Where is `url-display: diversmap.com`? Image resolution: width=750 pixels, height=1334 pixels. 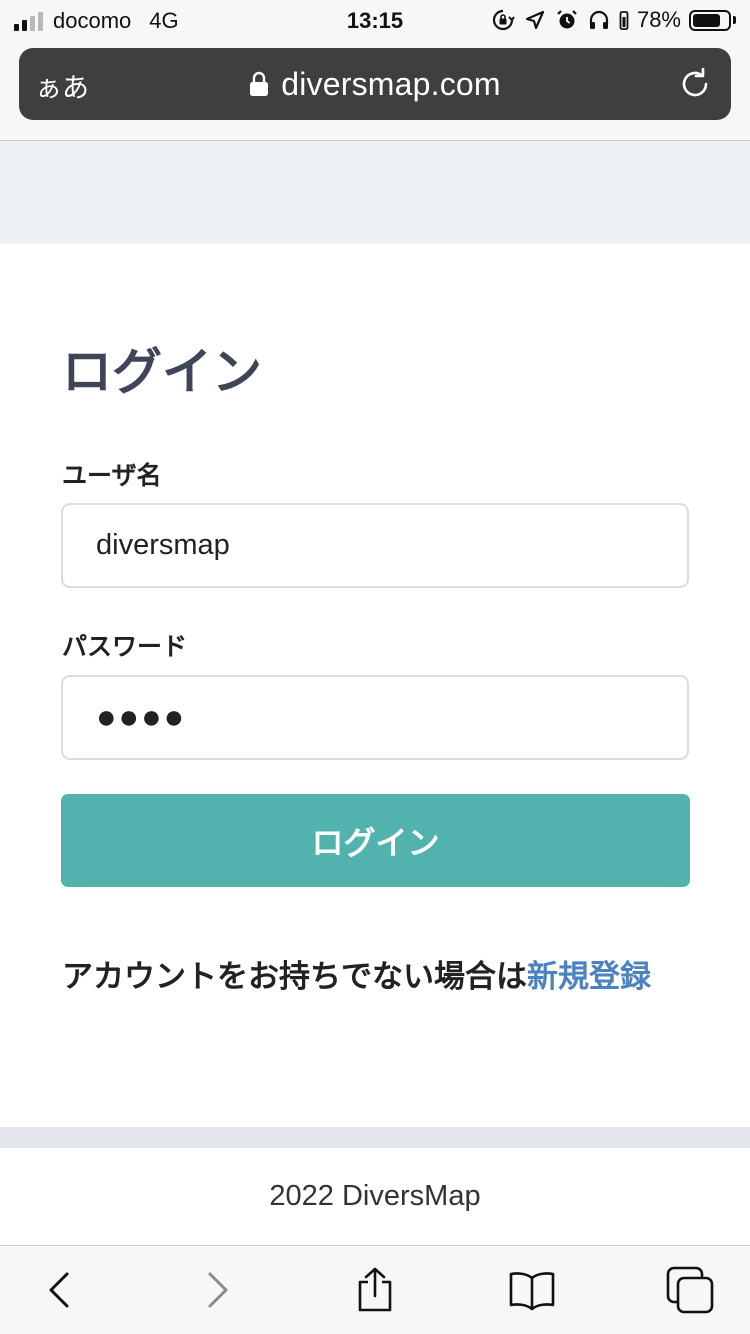 url-display: diversmap.com is located at coordinates (375, 84).